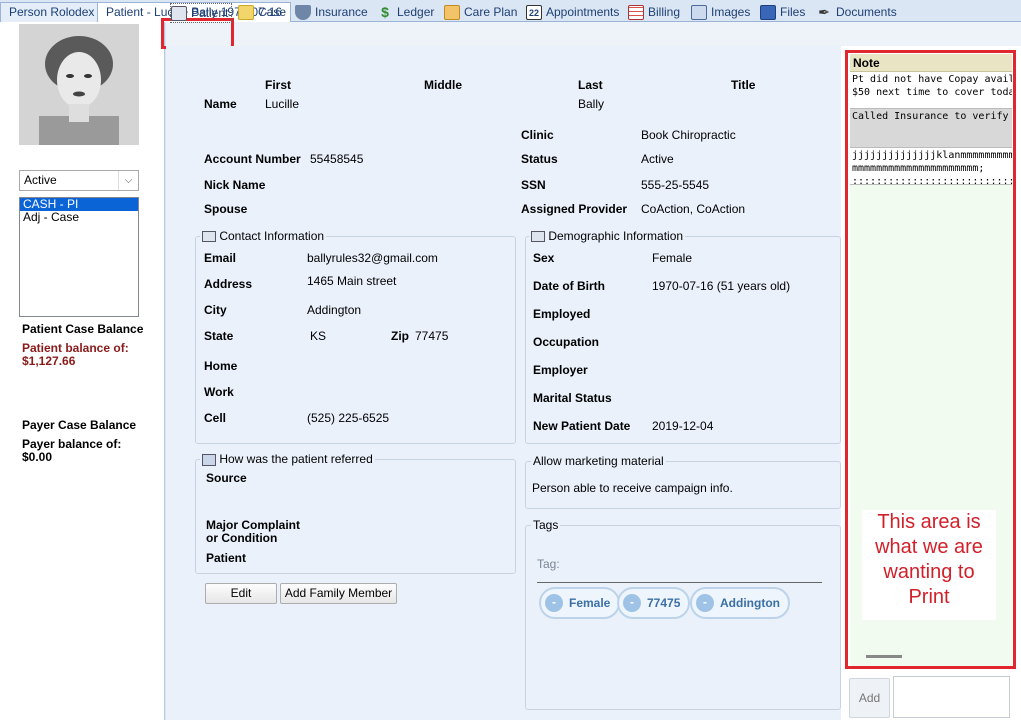  What do you see at coordinates (583, 12) in the screenshot?
I see `toolbar-appointments-label: Appointments` at bounding box center [583, 12].